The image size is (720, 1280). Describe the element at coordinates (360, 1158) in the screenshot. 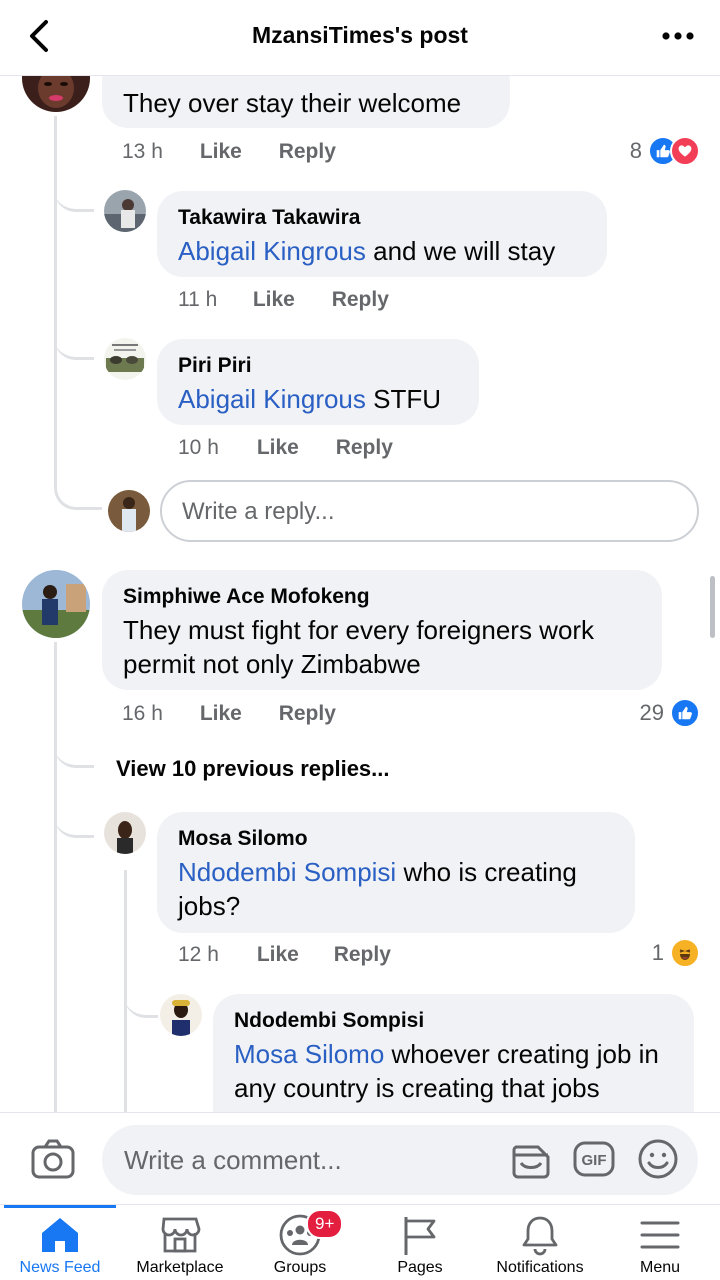

I see `comment-composer: Write a comment... GIF` at that location.